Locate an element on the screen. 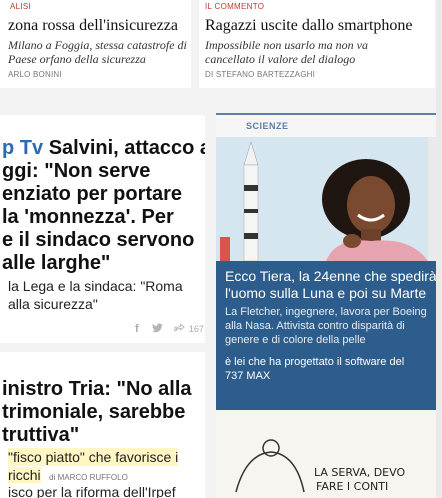 The height and width of the screenshot is (498, 442). second-story-title-line-1: inistro Tria: "No alla is located at coordinates (97, 389).